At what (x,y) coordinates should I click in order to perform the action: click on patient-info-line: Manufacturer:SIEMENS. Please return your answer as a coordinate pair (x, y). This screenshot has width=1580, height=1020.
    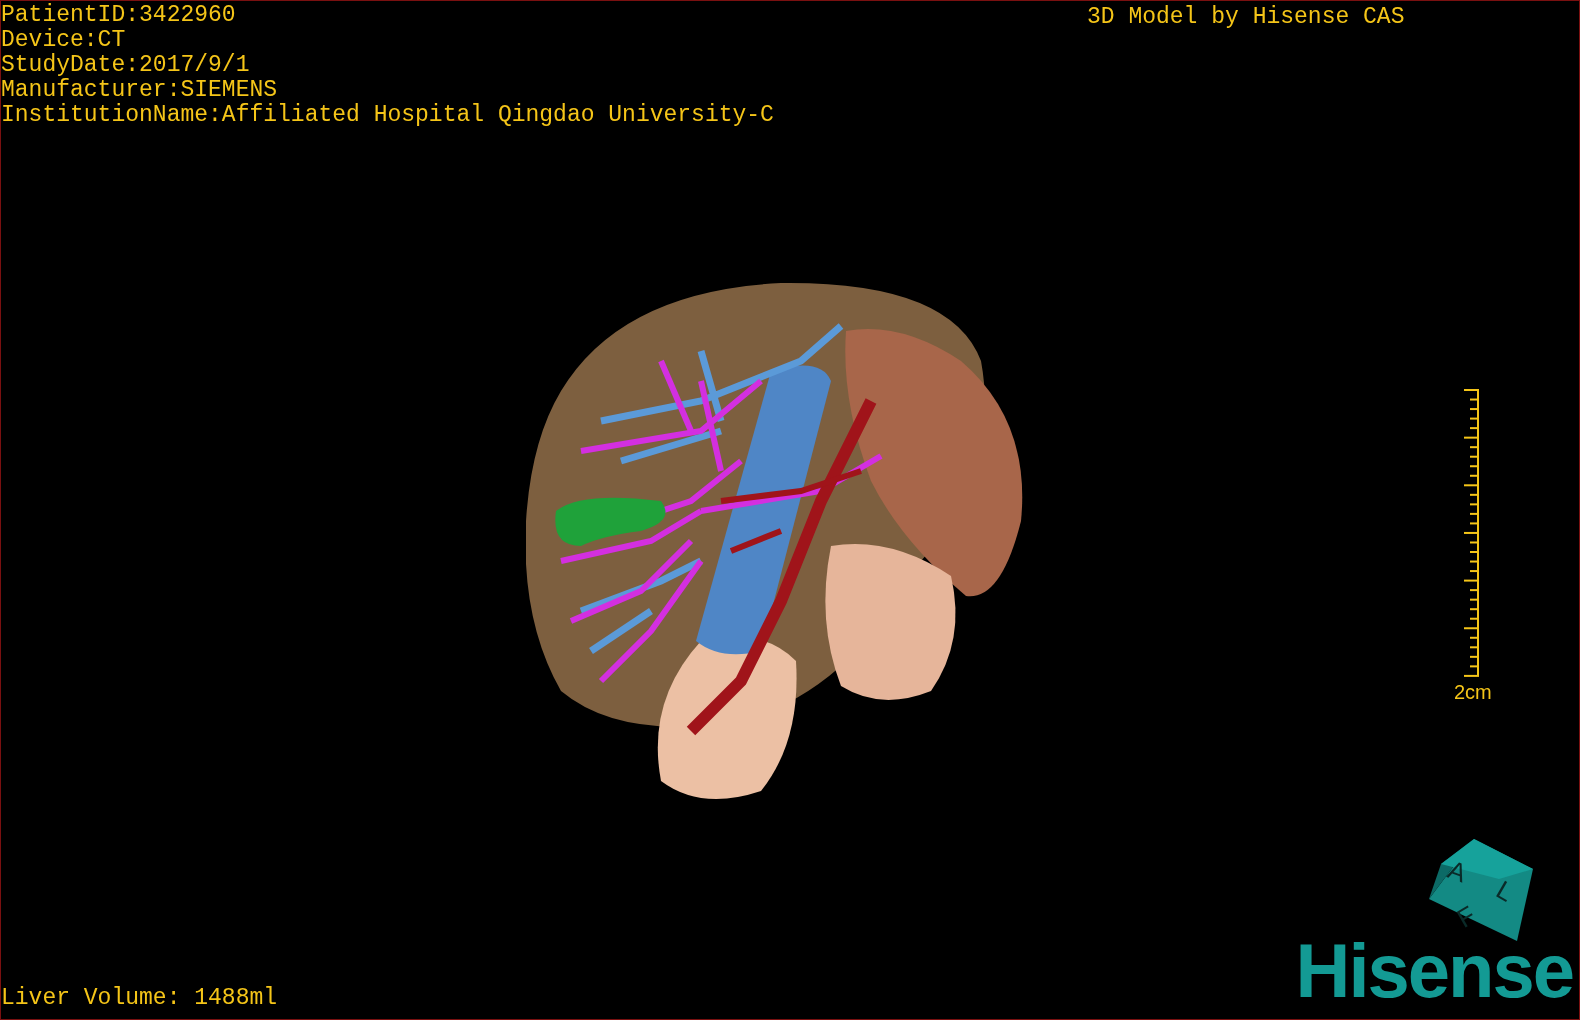
    Looking at the image, I should click on (140, 90).